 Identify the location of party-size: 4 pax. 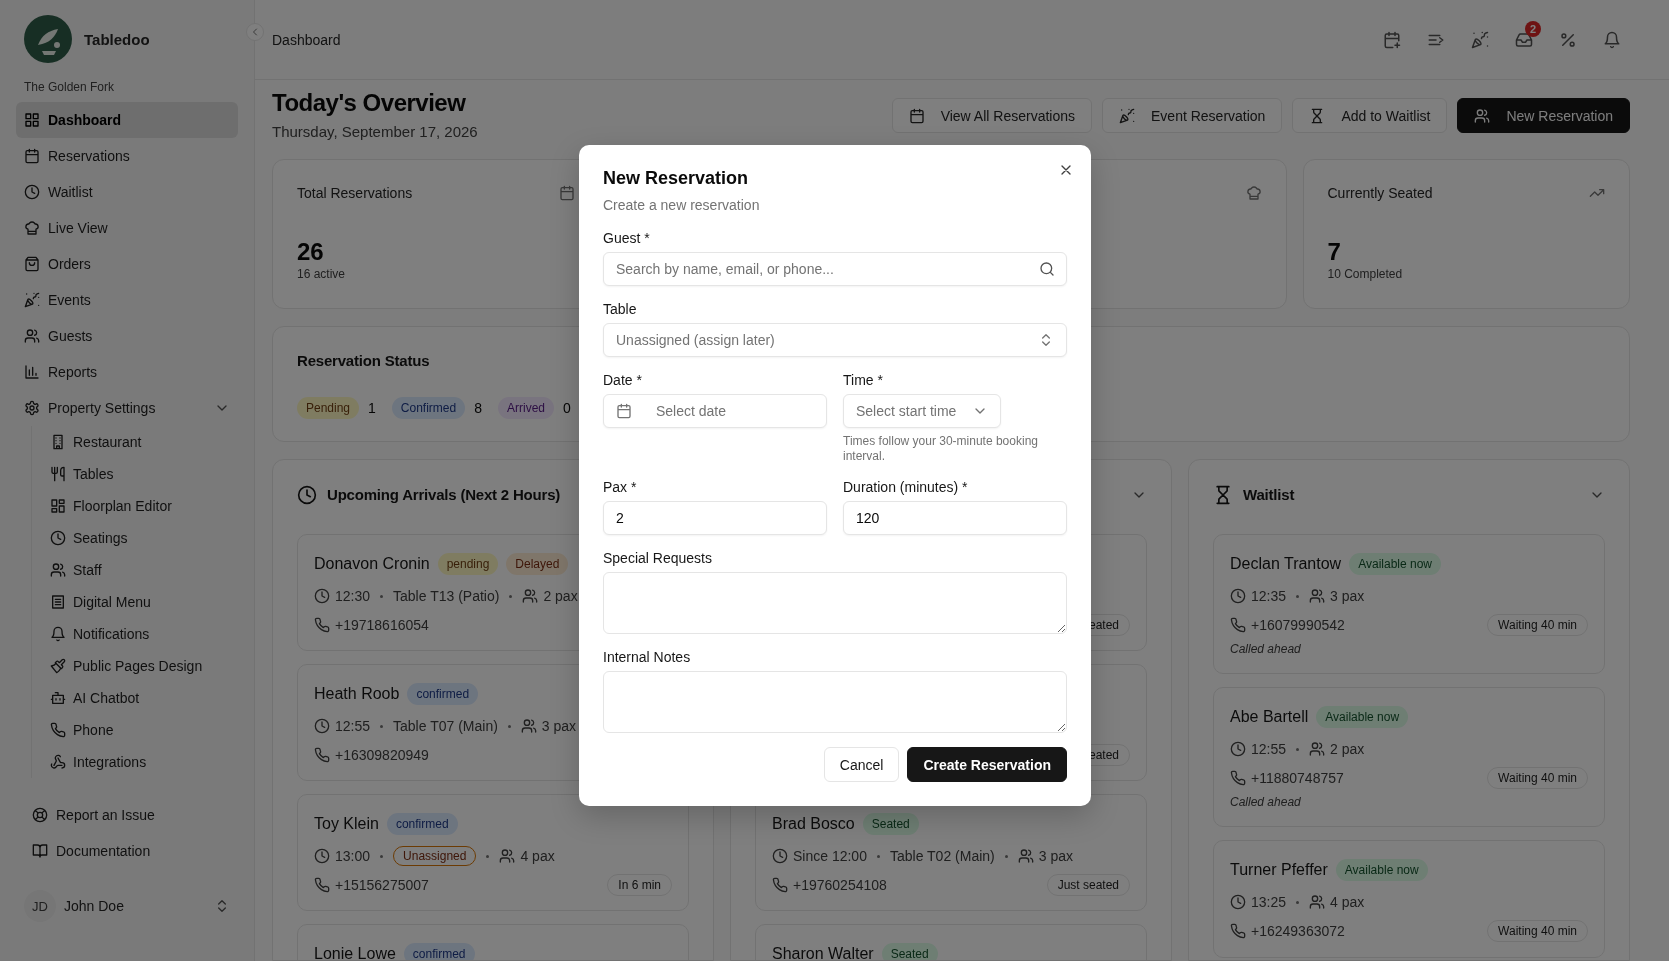
(1347, 902).